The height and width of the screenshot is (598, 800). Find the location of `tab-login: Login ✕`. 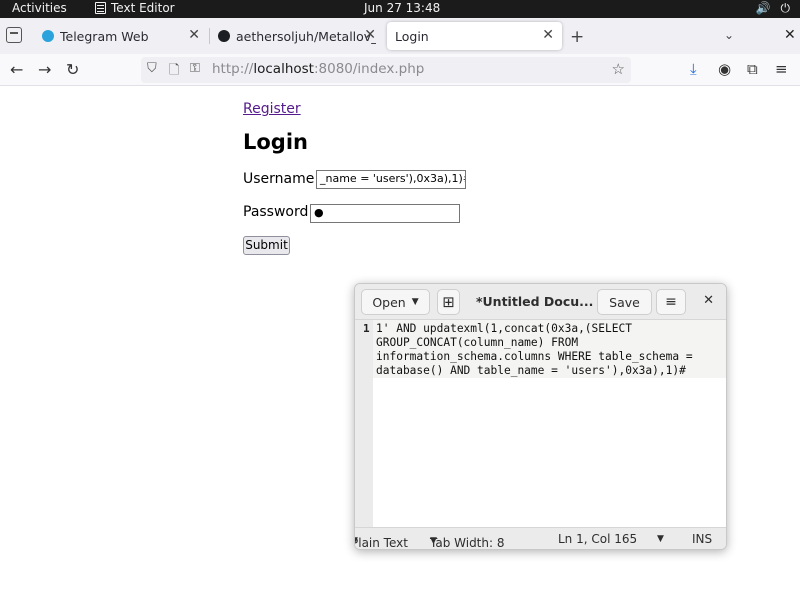

tab-login: Login ✕ is located at coordinates (474, 36).